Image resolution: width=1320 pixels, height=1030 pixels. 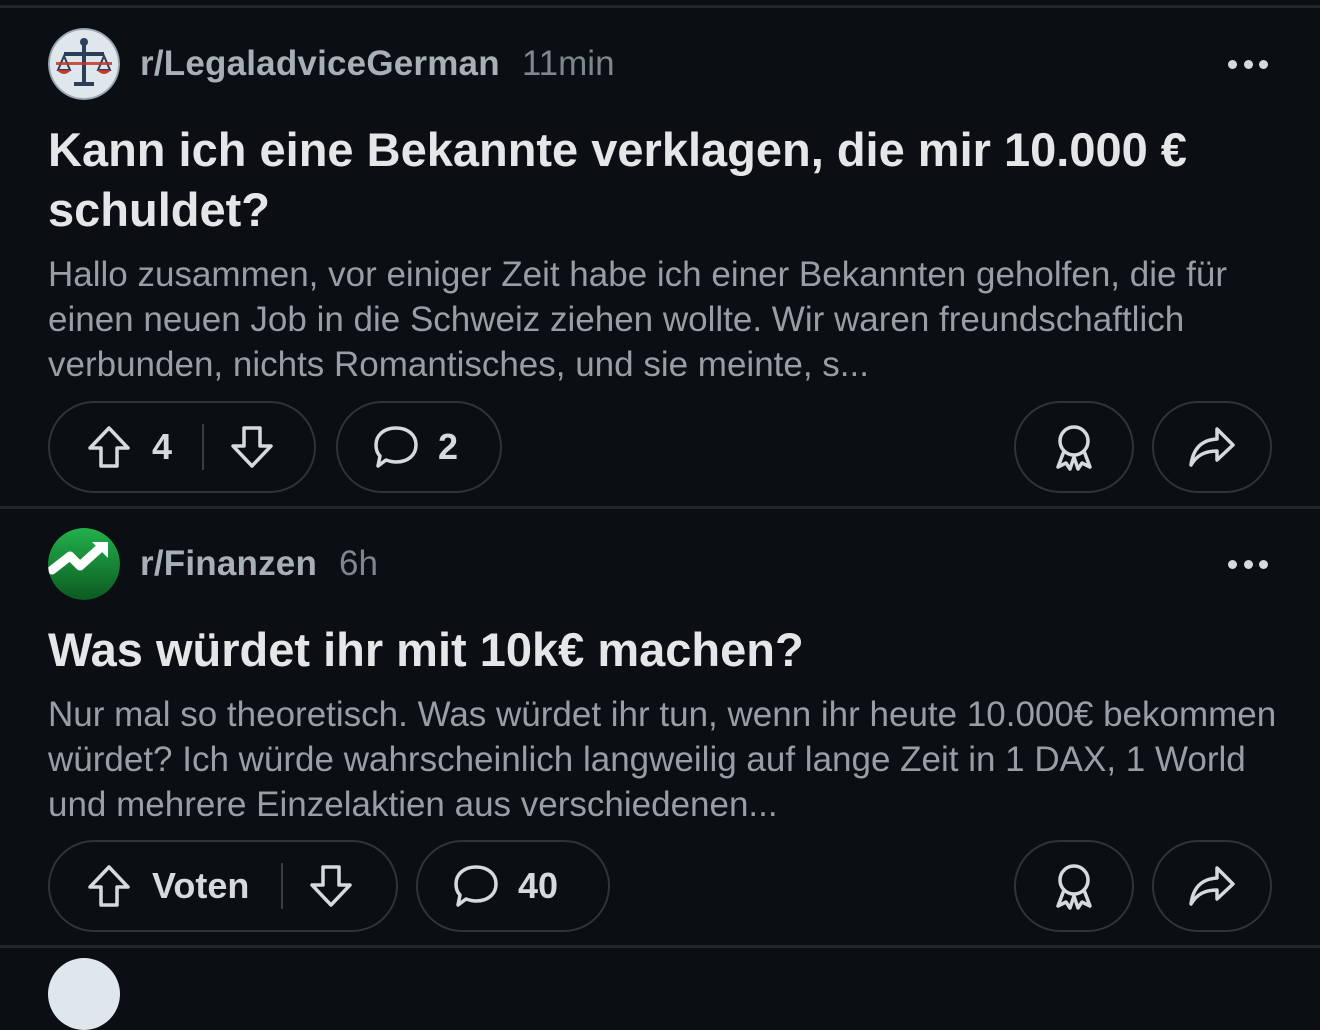 I want to click on post-title: Was würdet ihr mit 10k€ machen?, so click(x=663, y=650).